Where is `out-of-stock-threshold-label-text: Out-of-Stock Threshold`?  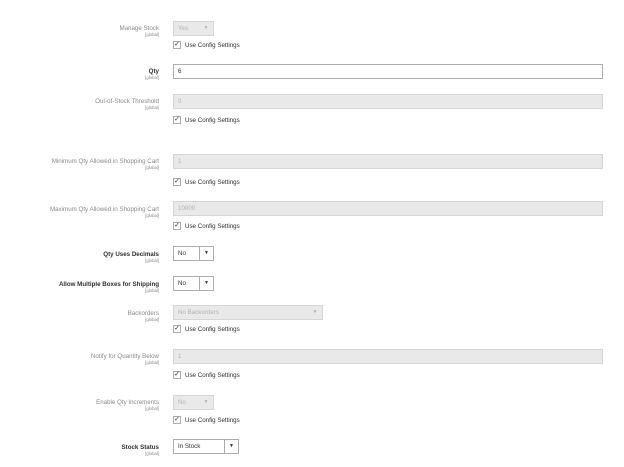 out-of-stock-threshold-label-text: Out-of-Stock Threshold is located at coordinates (127, 101).